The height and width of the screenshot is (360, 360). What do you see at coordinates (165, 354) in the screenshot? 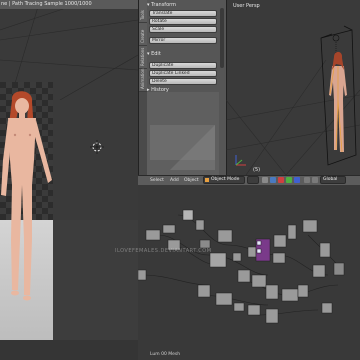
I see `node-editor-footer: Lum 00 Mesh` at bounding box center [165, 354].